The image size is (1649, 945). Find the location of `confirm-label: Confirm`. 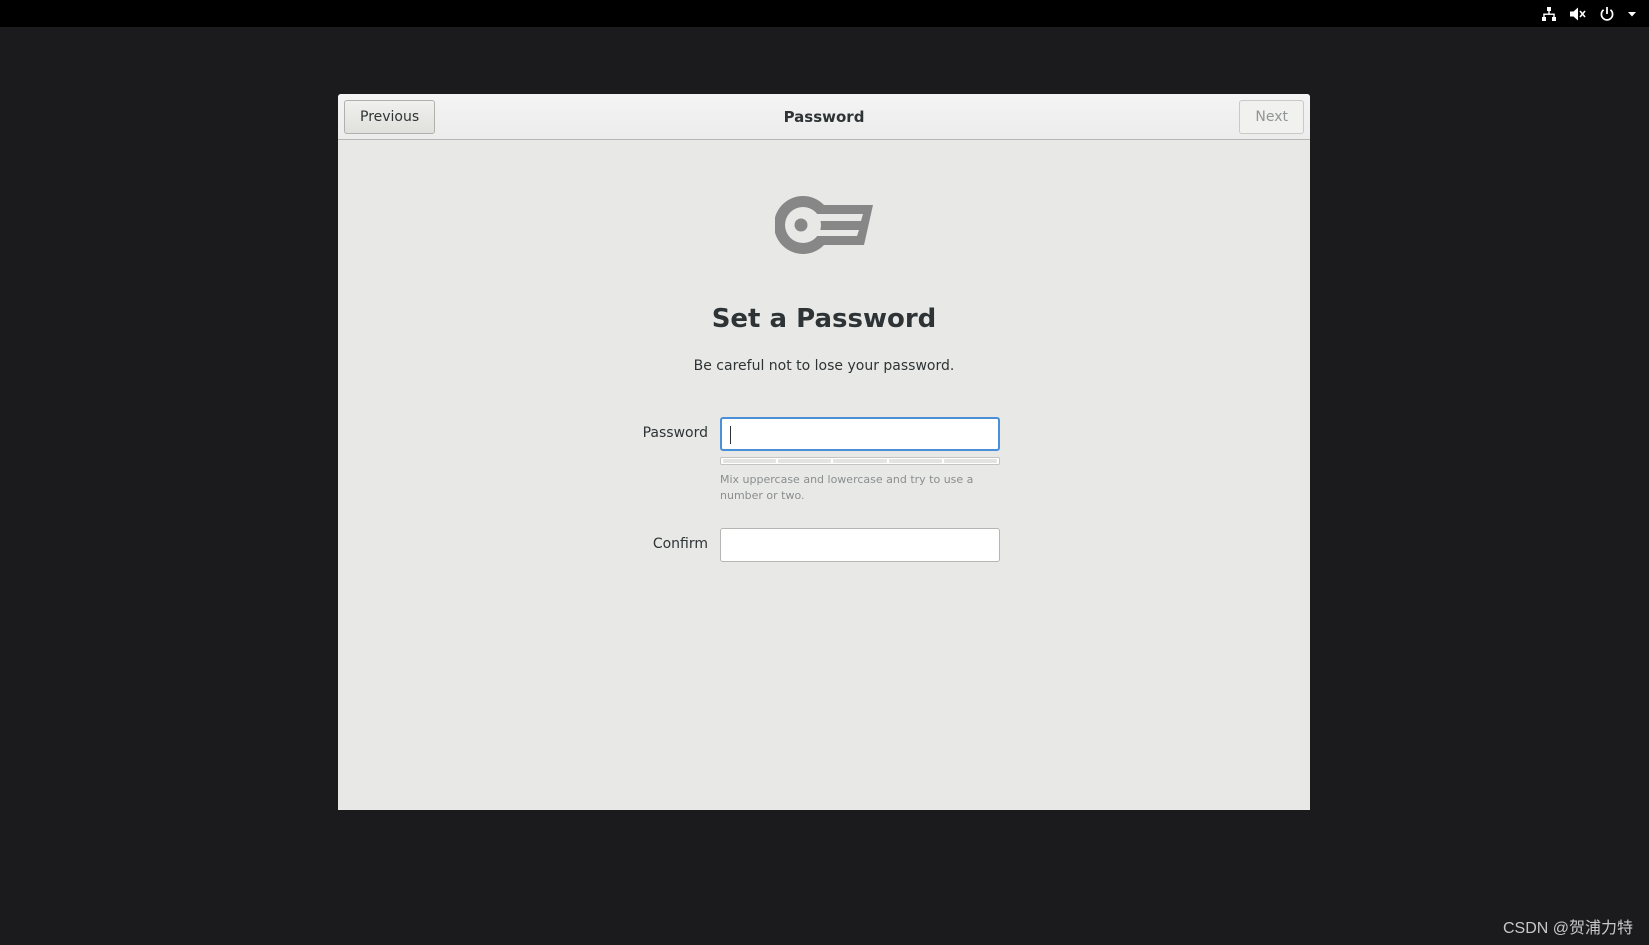

confirm-label: Confirm is located at coordinates (680, 544).